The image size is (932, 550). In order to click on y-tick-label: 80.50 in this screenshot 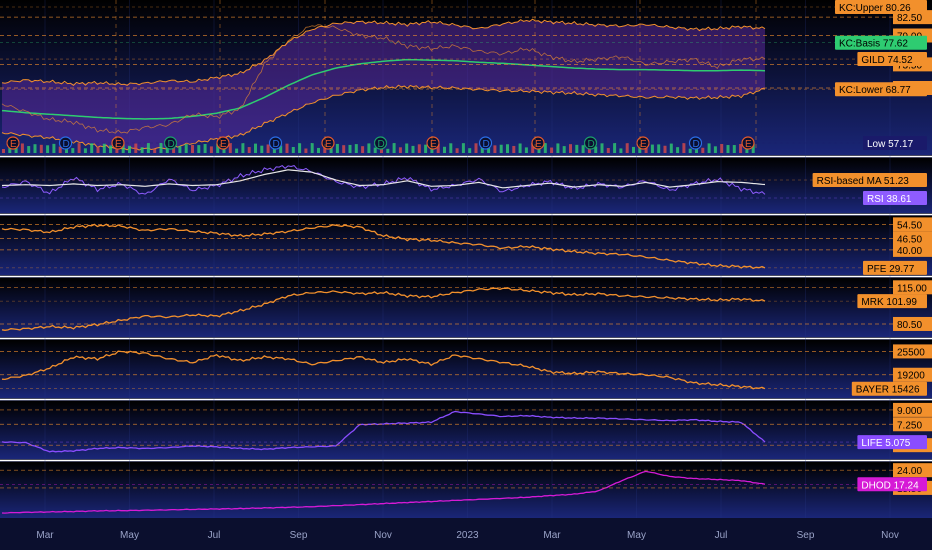, I will do `click(912, 323)`.